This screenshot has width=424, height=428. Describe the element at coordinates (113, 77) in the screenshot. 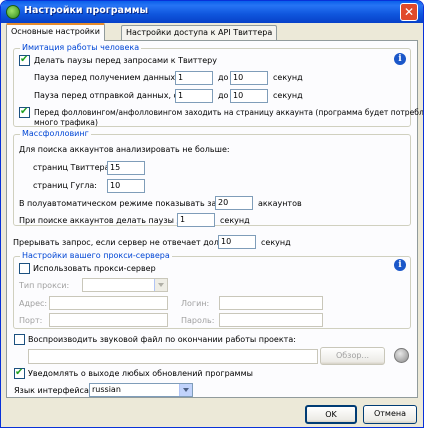

I see `pause-get-label: Пауза перед получением данных, от:` at that location.